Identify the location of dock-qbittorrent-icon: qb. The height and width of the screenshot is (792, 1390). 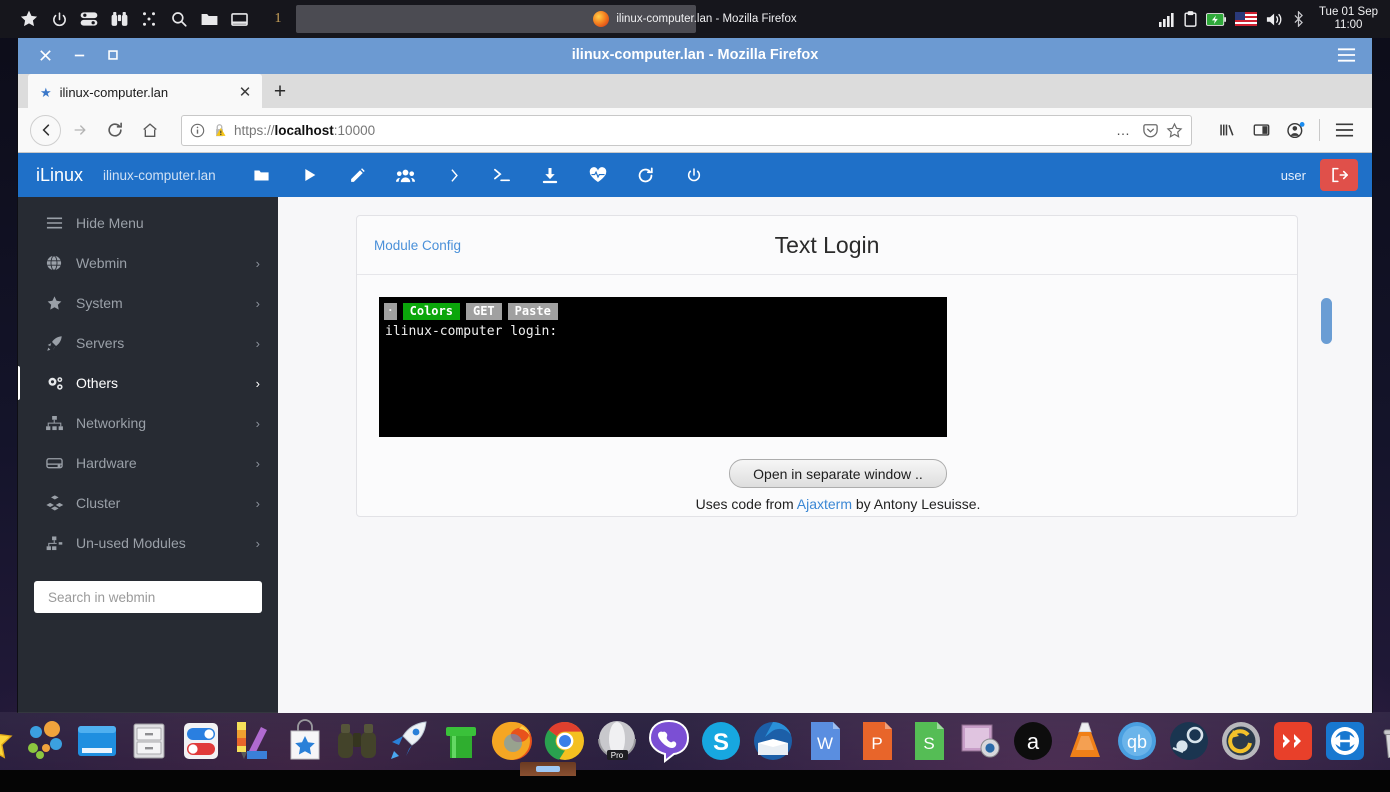
(1137, 741).